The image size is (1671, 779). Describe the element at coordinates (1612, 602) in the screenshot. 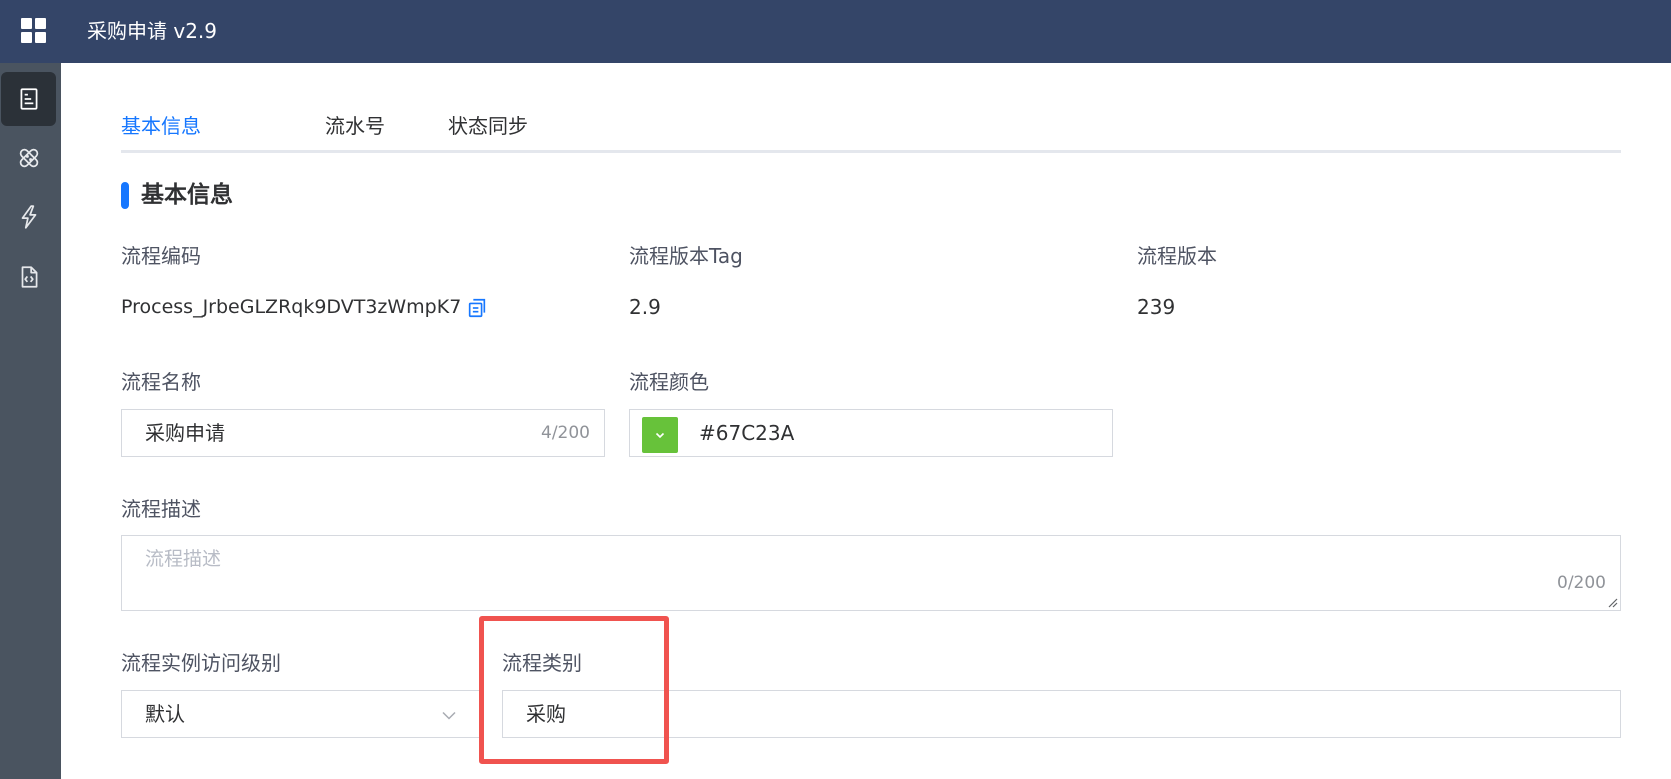

I see `resize-handle-icon` at that location.